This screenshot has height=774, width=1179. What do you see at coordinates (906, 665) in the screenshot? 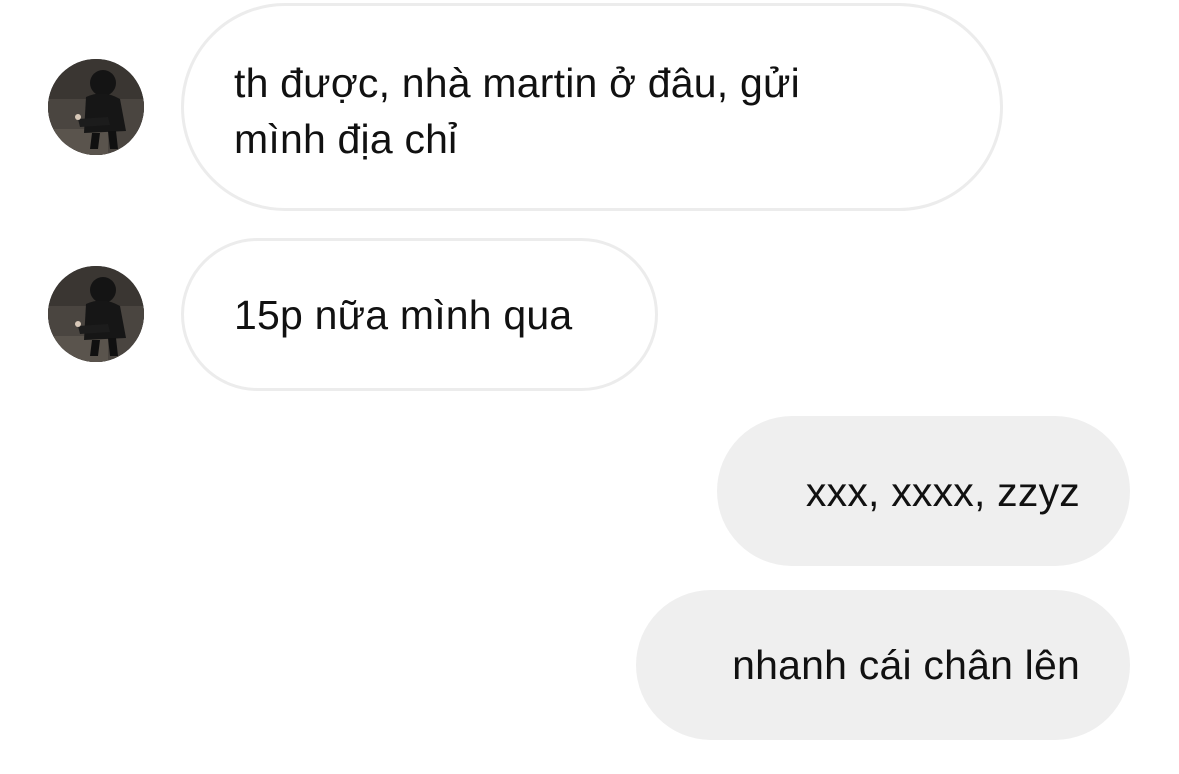
I see `message-text: nhanh cái chân lên` at bounding box center [906, 665].